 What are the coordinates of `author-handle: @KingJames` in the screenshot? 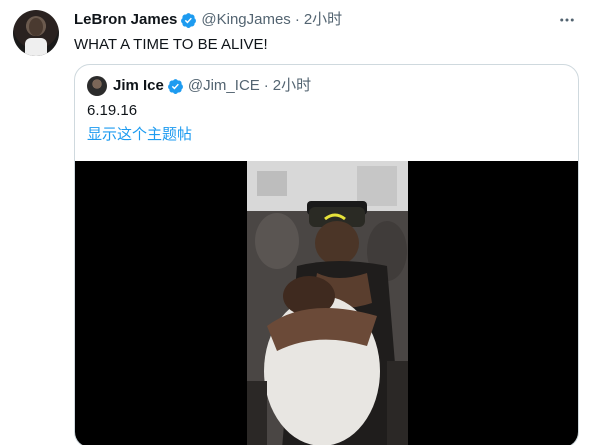 It's located at (245, 20).